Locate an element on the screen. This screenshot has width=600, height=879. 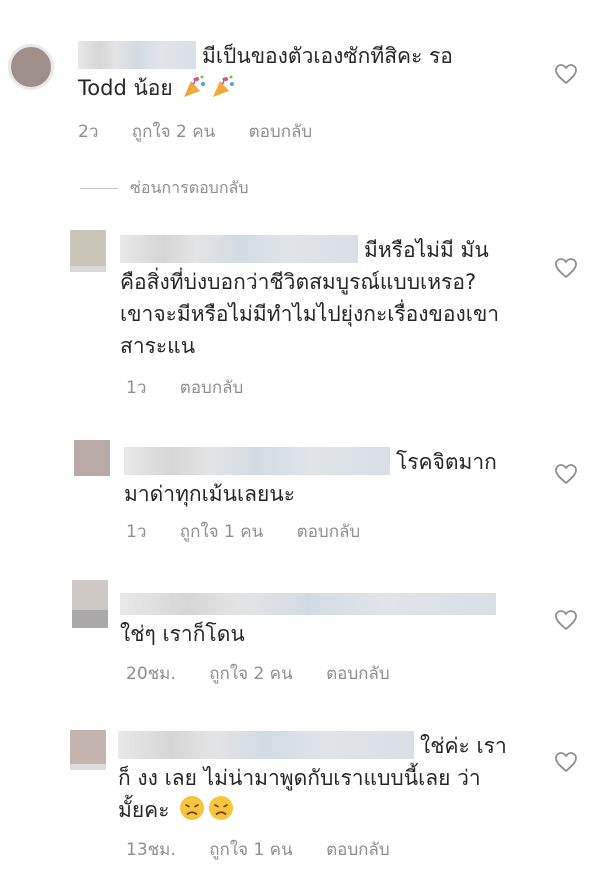
comment-meta: 1ว ถูกใจ 1 คน ตอบกลับ is located at coordinates (257, 531).